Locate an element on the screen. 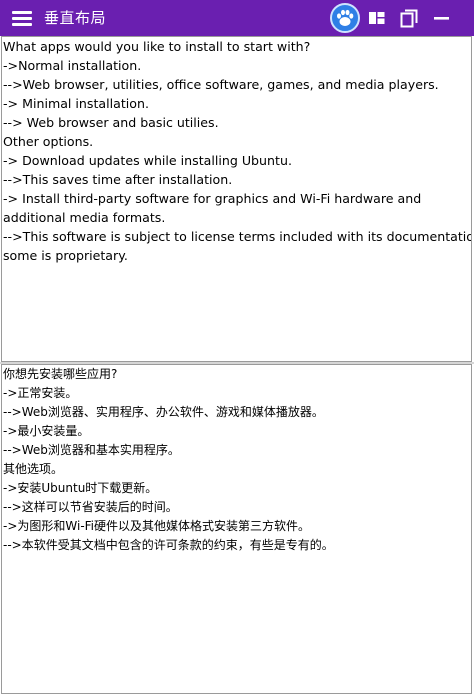 The height and width of the screenshot is (697, 474). text-line: --> Web browser and basic utilies. is located at coordinates (111, 122).